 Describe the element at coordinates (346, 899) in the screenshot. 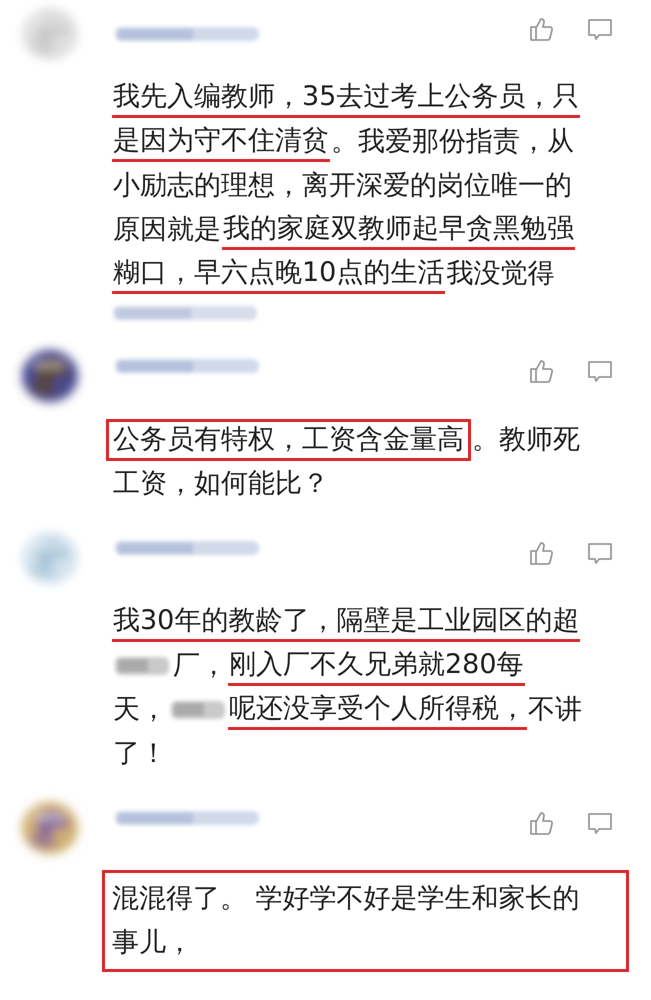

I see `comment-text: 混混得了。 学好学不好是学生和家长的` at that location.